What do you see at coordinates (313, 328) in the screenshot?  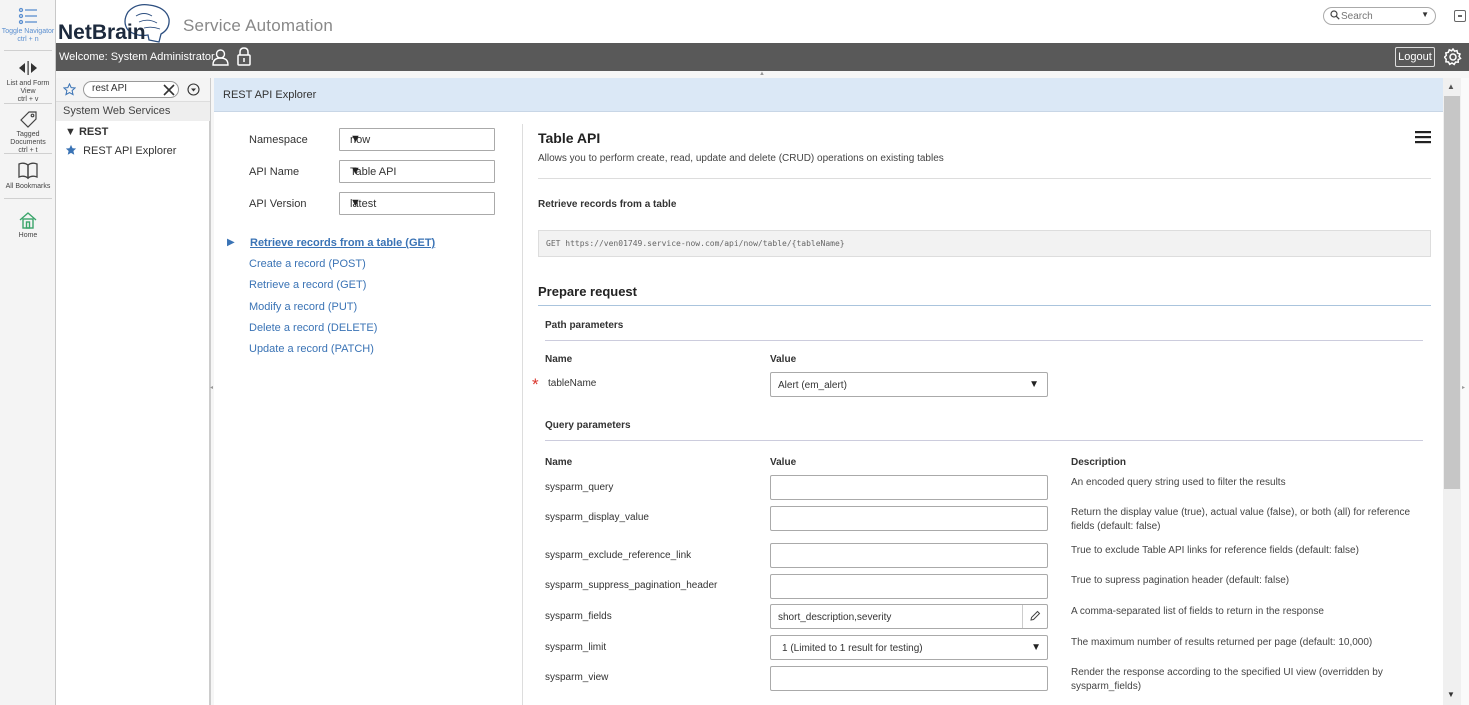 I see `method-link-delete-record: Delete a record (DELETE)` at bounding box center [313, 328].